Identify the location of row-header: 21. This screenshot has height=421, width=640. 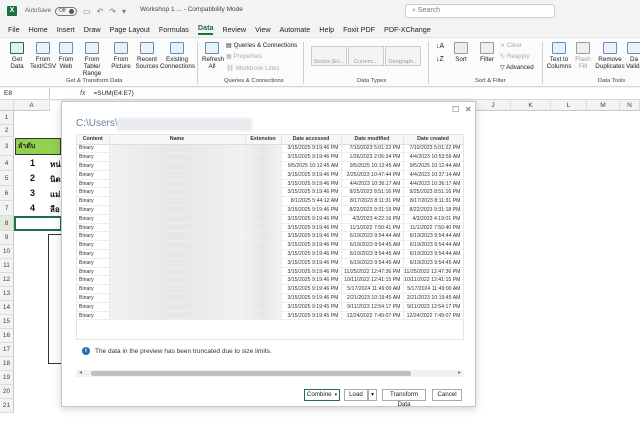
(7, 406).